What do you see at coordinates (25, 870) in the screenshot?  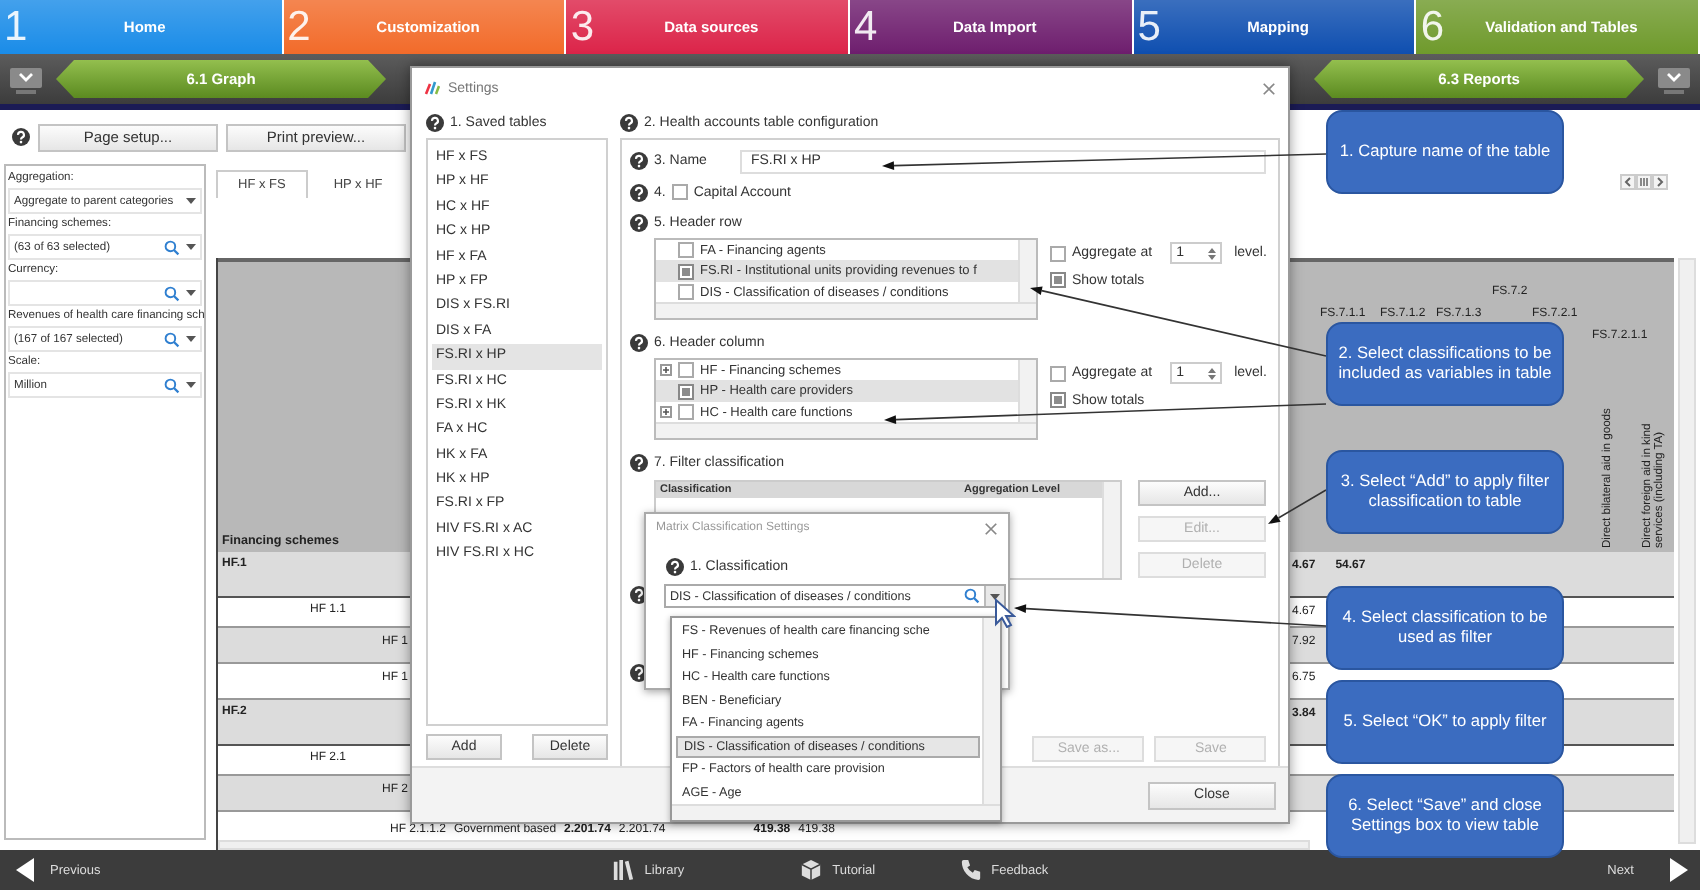 I see `left-triangle-icon` at bounding box center [25, 870].